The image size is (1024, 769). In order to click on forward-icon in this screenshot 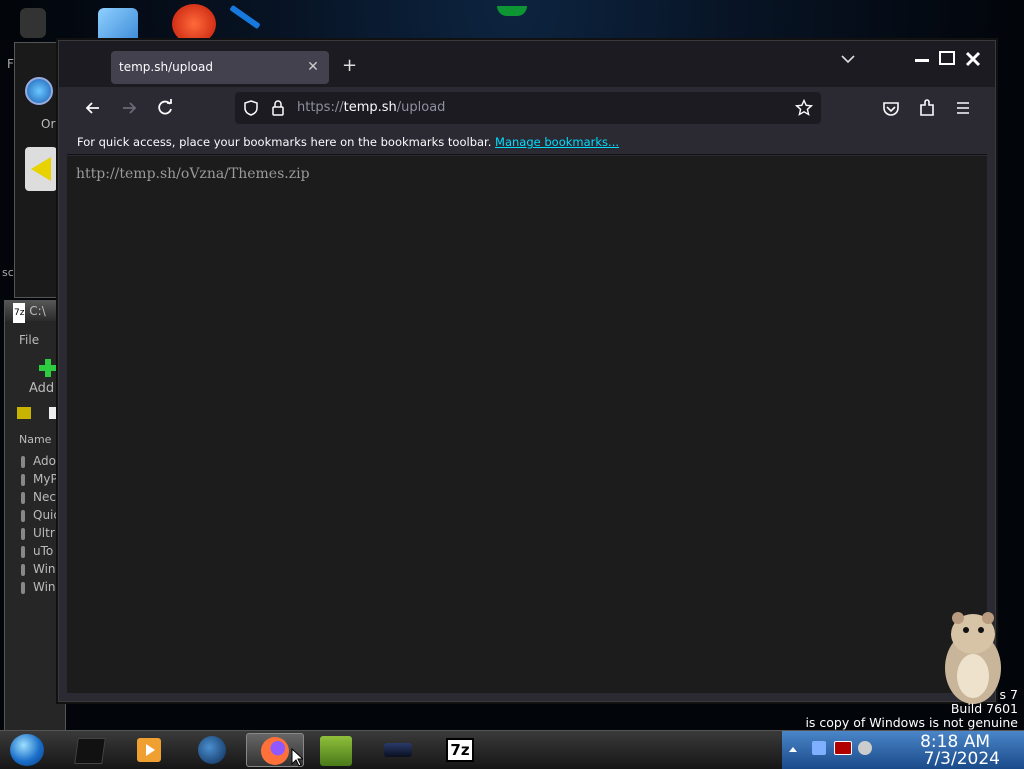, I will do `click(129, 108)`.